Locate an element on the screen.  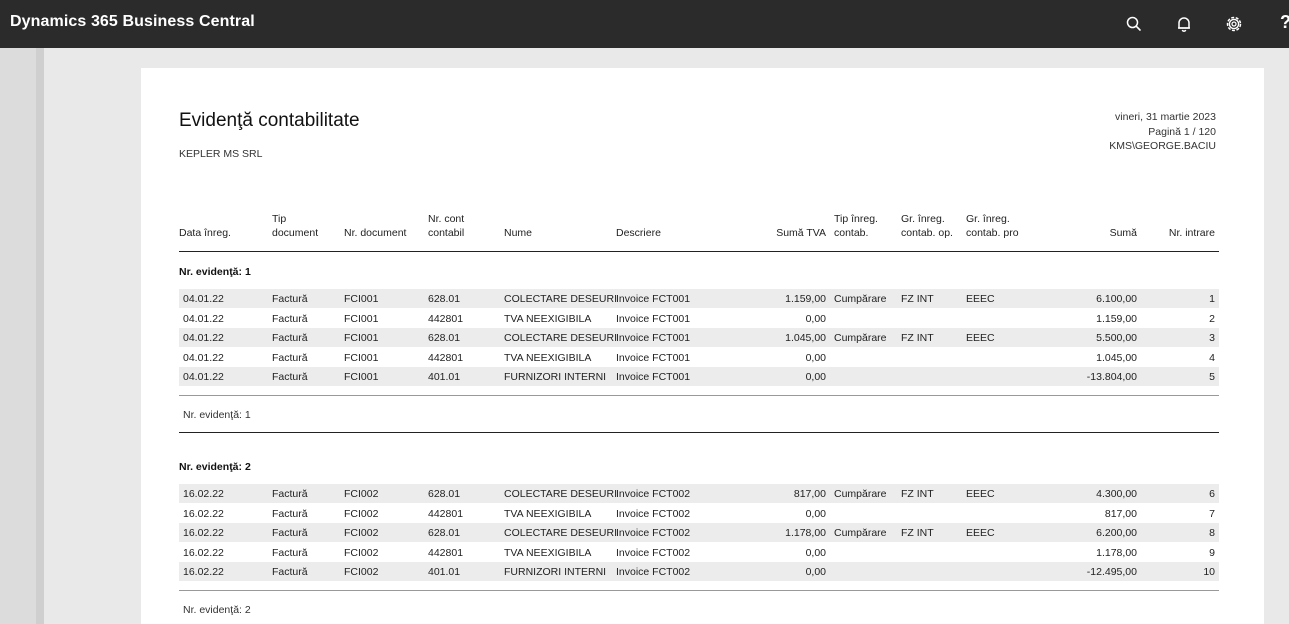
col-doc-type-line2: document is located at coordinates (295, 233).